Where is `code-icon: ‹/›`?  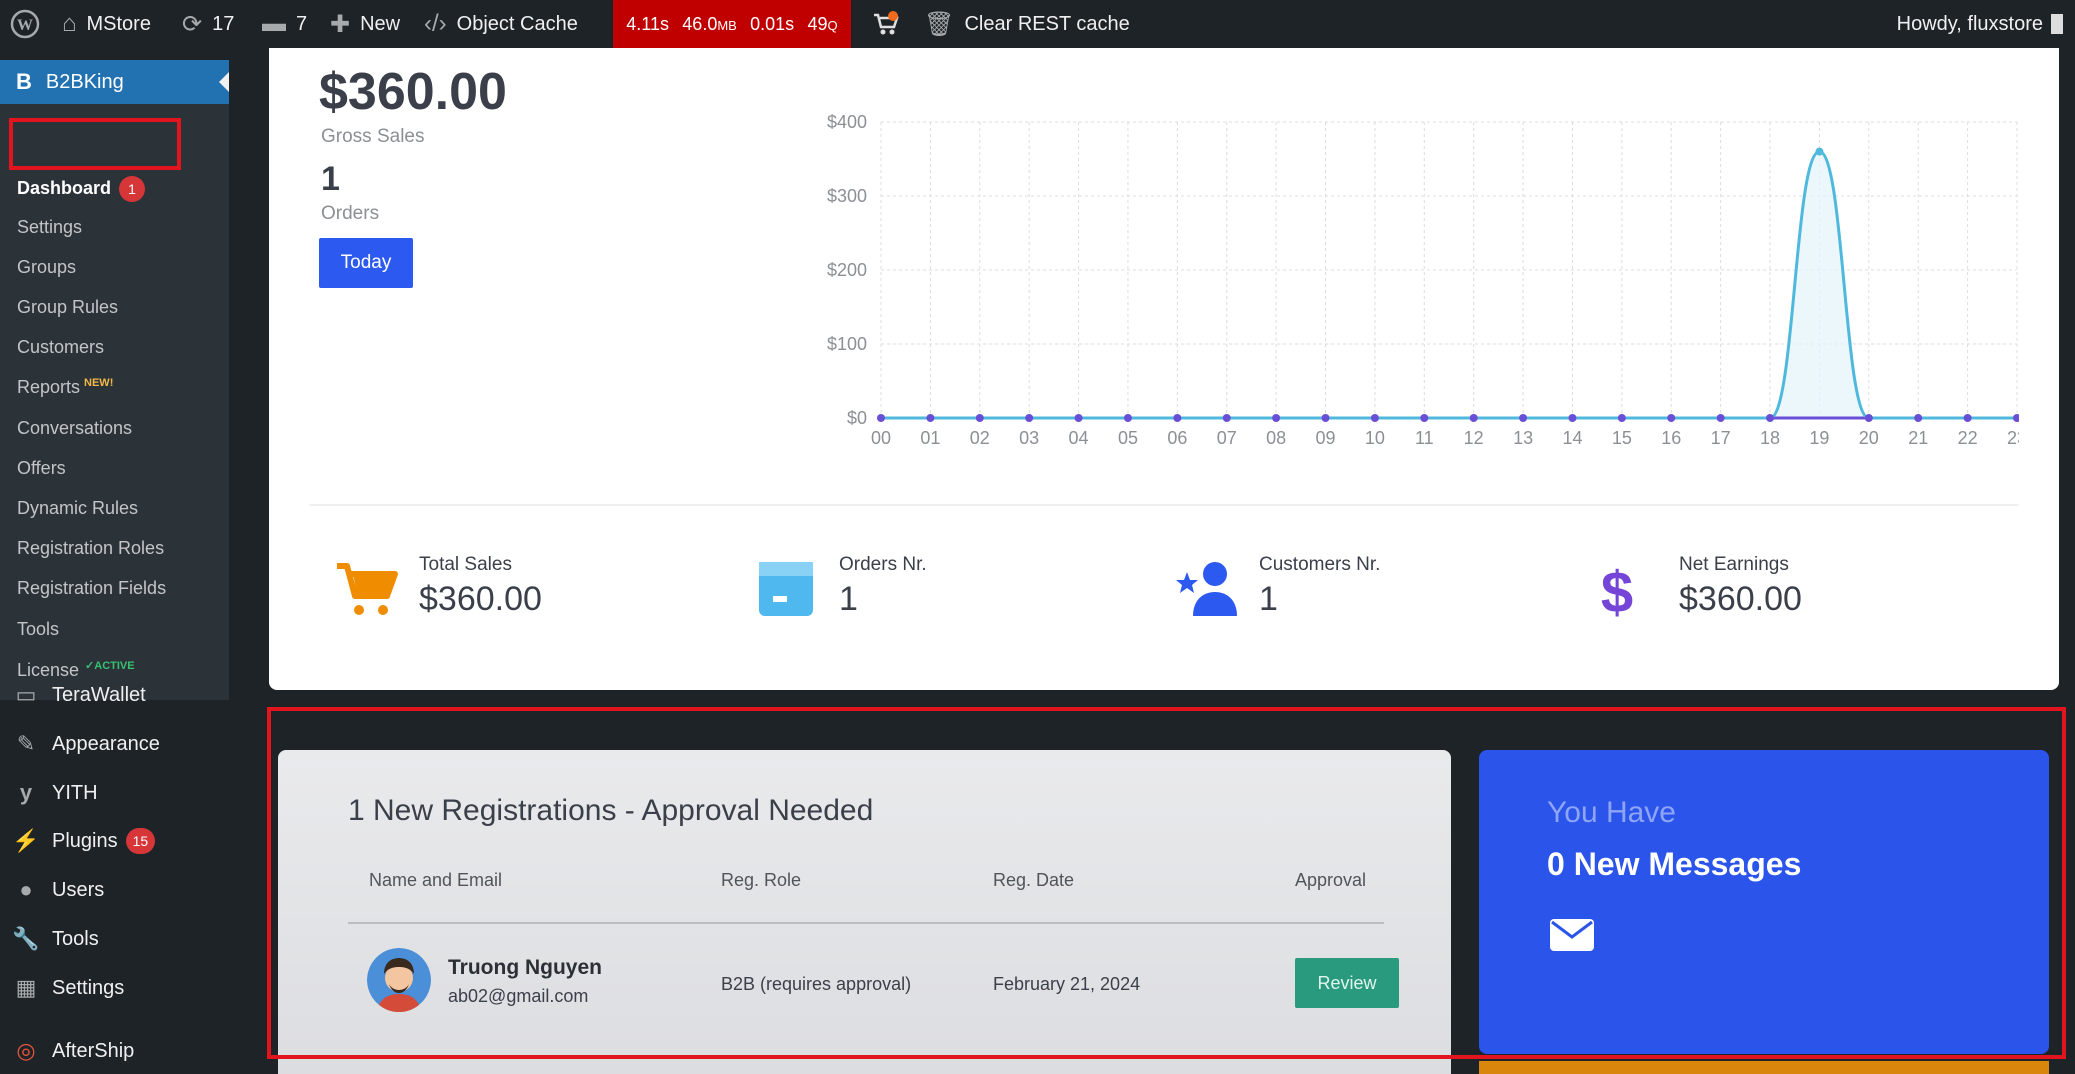
code-icon: ‹/› is located at coordinates (435, 23).